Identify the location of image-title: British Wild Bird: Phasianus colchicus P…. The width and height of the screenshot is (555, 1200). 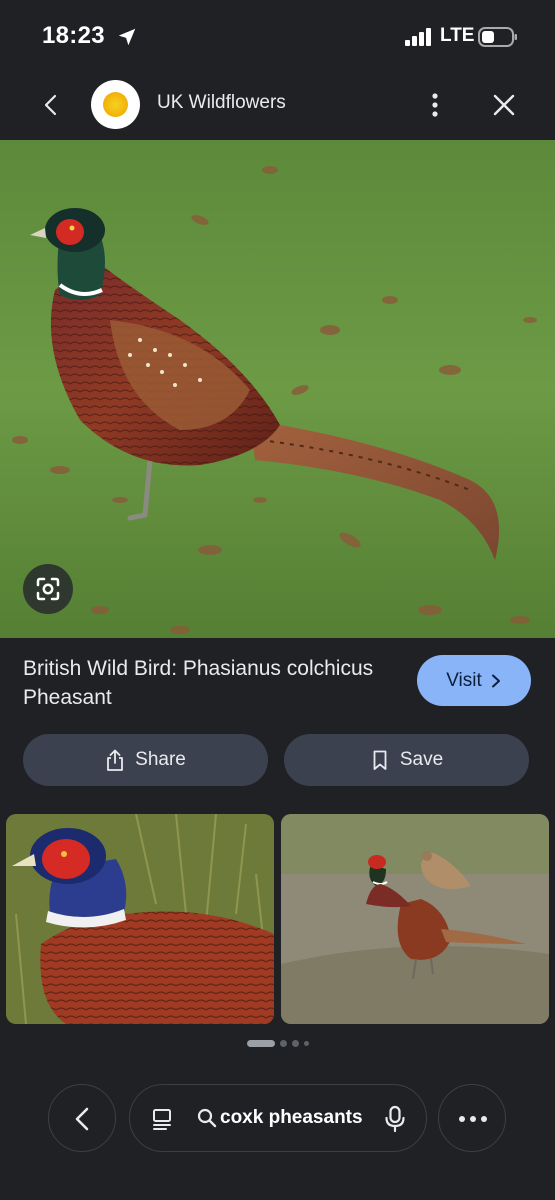
(208, 683).